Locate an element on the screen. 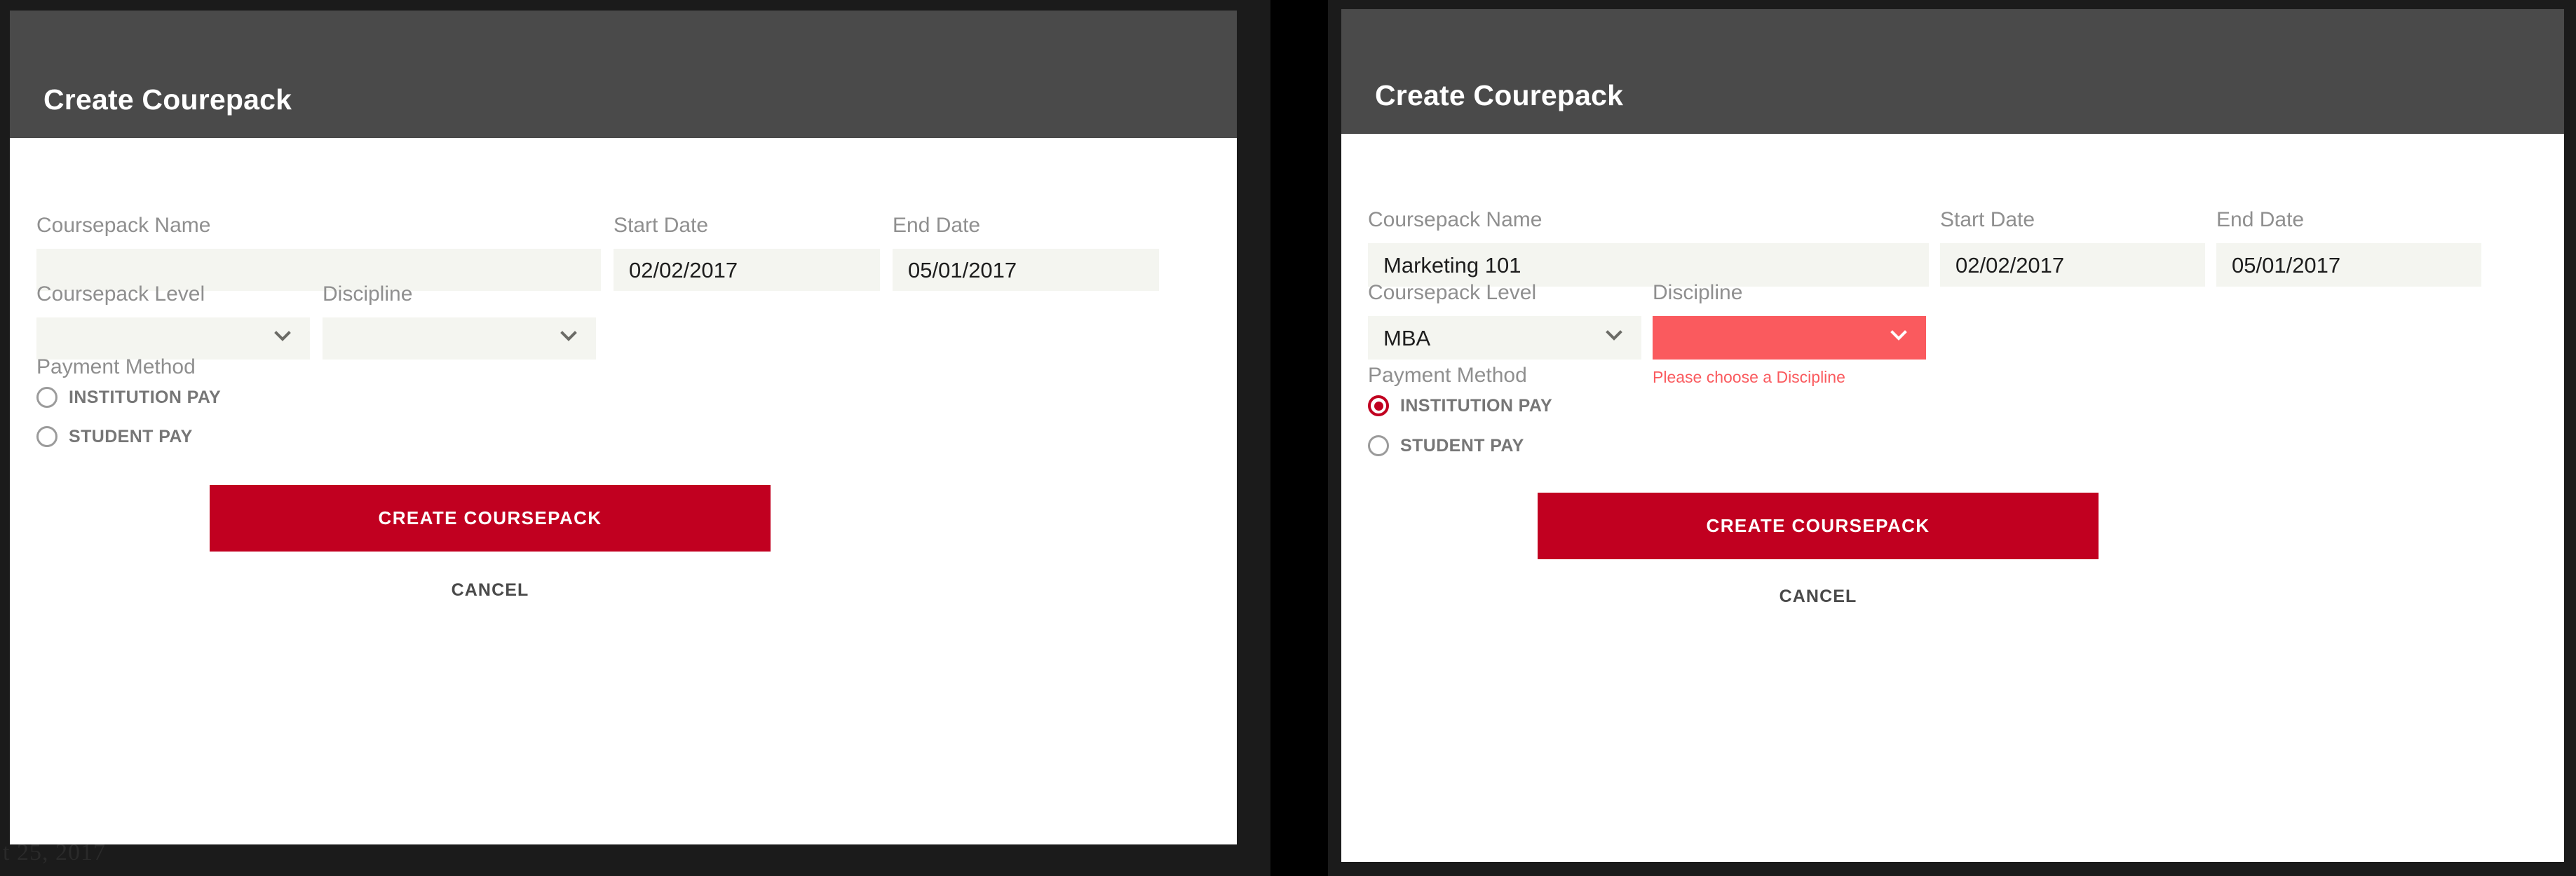 The image size is (2576, 876). field-coursepack-name: Coursepack Name is located at coordinates (318, 253).